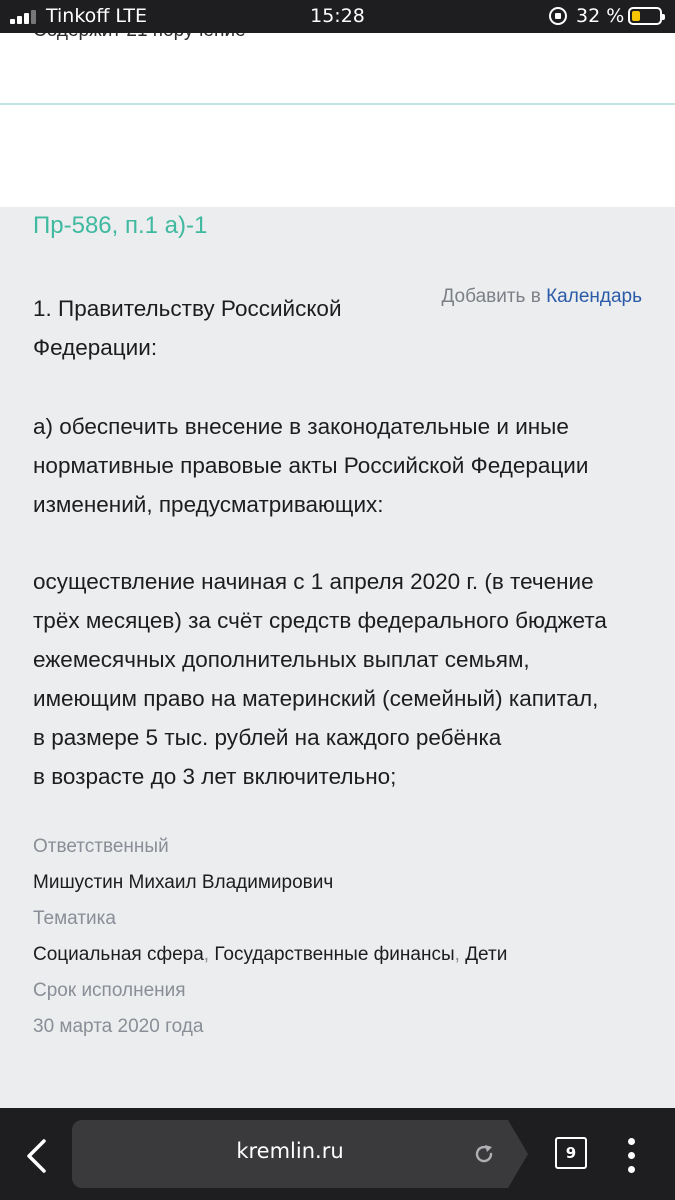 This screenshot has width=675, height=1200. Describe the element at coordinates (337, 104) in the screenshot. I see `divider` at that location.